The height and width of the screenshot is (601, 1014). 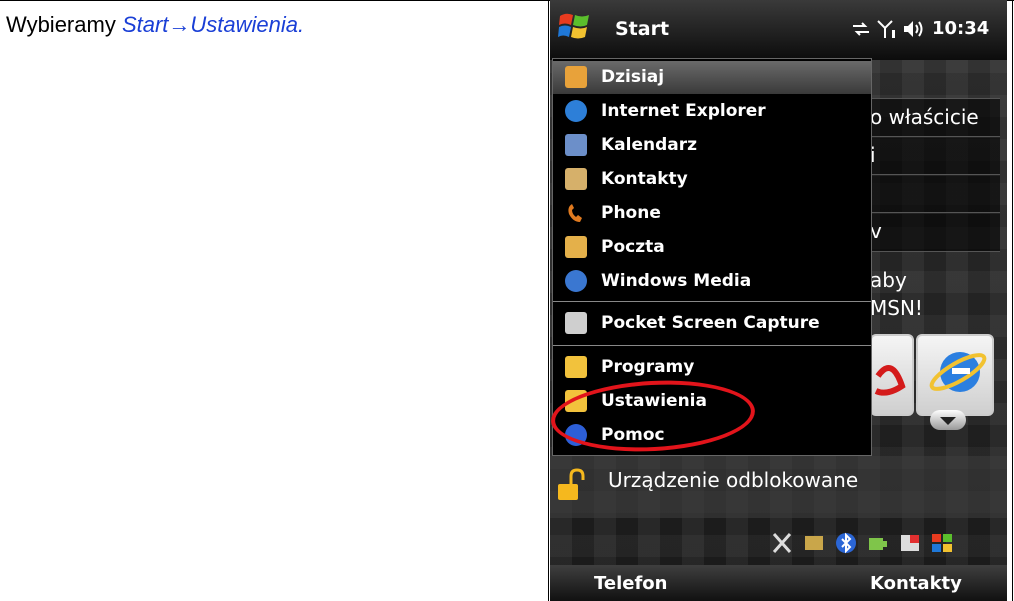 I want to click on windows-media-icon, so click(x=576, y=281).